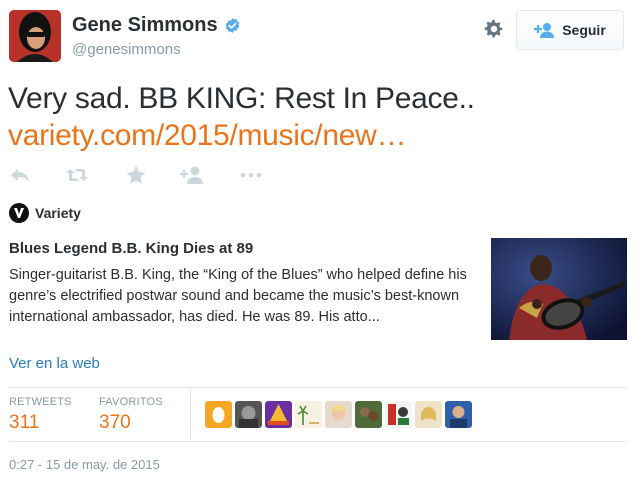  Describe the element at coordinates (54, 363) in the screenshot. I see `view-on-web-link: Ver en la web` at that location.